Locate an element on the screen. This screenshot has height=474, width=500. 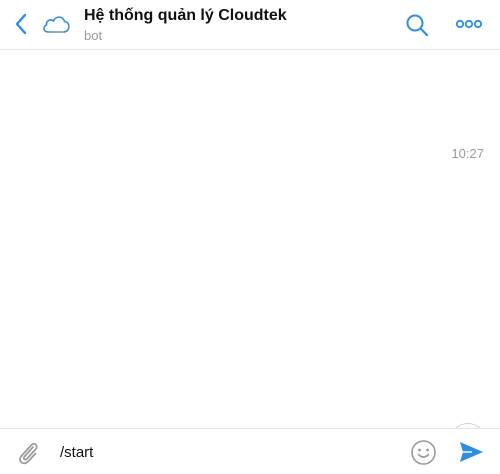
message-timestamp: 10:27 is located at coordinates (467, 153).